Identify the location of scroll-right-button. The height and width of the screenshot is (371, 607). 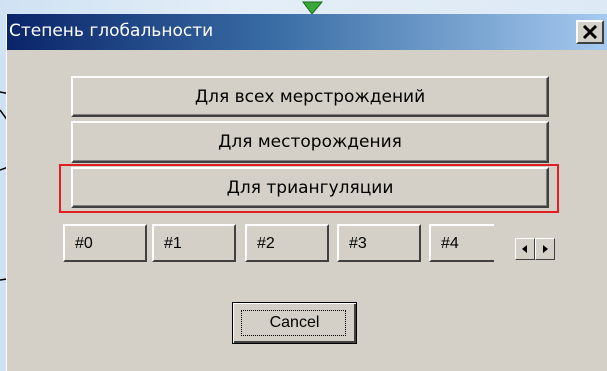
(545, 249).